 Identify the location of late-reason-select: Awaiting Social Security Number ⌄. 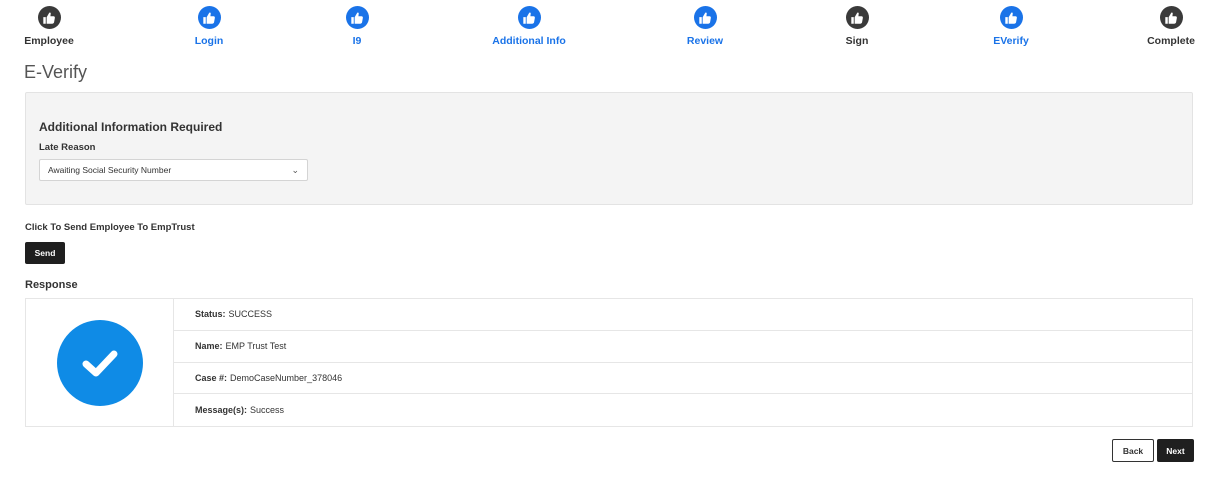
(173, 170).